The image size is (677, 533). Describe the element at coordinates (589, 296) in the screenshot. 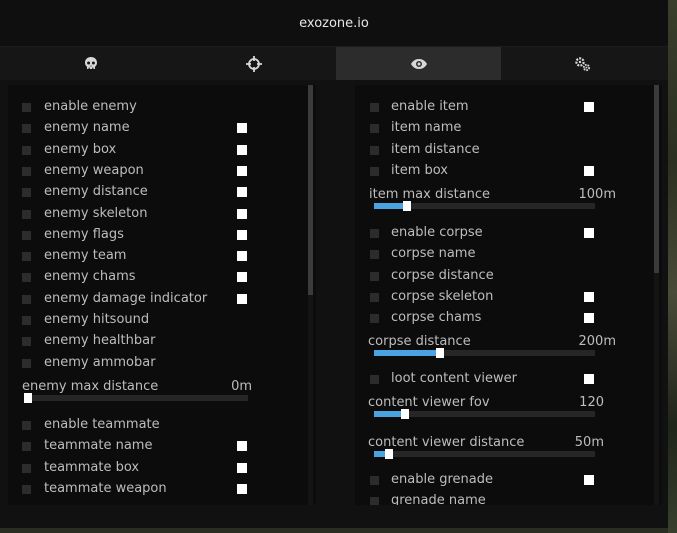

I see `corpse-skeleton-color-picker` at that location.